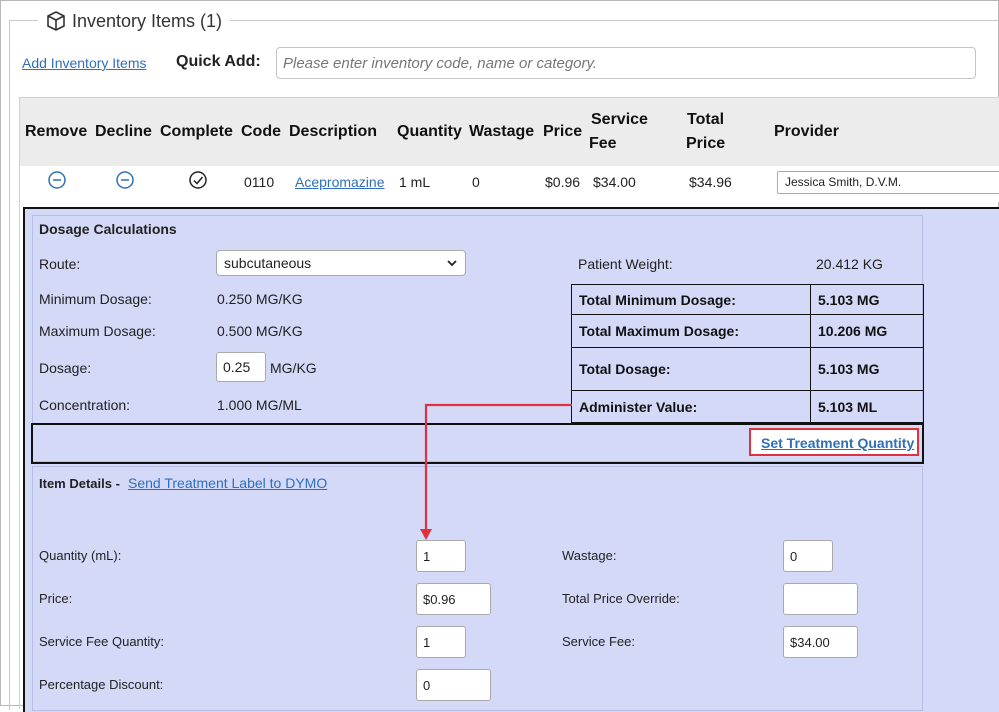  What do you see at coordinates (496, 471) in the screenshot?
I see `annotation-arrow` at bounding box center [496, 471].